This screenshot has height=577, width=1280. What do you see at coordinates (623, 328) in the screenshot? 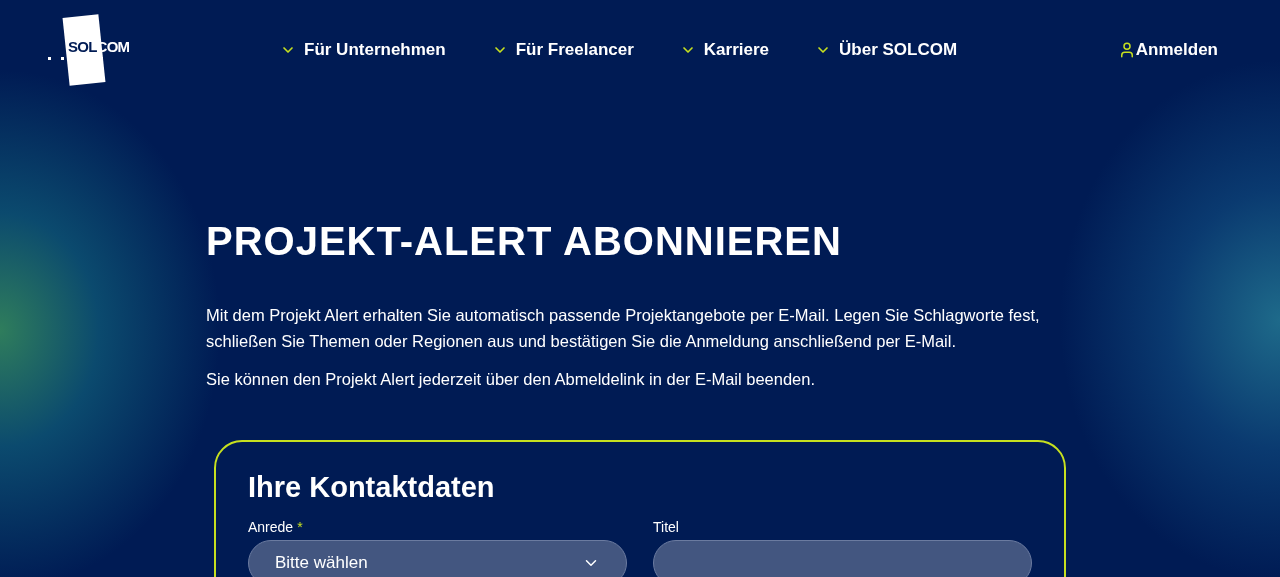
I see `intro-paragraph: Mit dem Projekt Alert erhalten Sie automatisch passende Projektangebote per E-Mail. Legen Sie Schlagworte fest, schließen Sie Themen oder Regionen aus und bestätigen Sie die Anmeldung anschließend per E-Mail.` at bounding box center [623, 328].